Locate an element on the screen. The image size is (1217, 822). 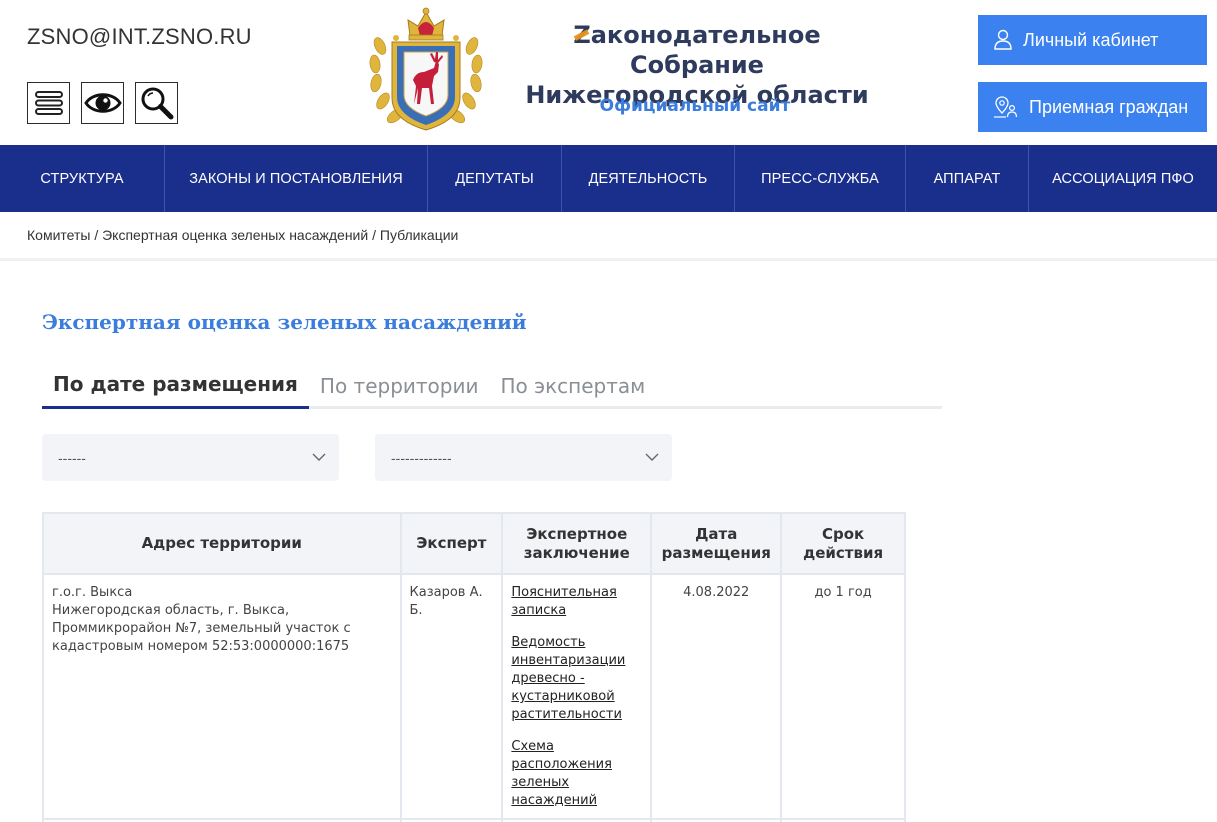
site-title-line1-text: аконодательное Собрание is located at coordinates (705, 50).